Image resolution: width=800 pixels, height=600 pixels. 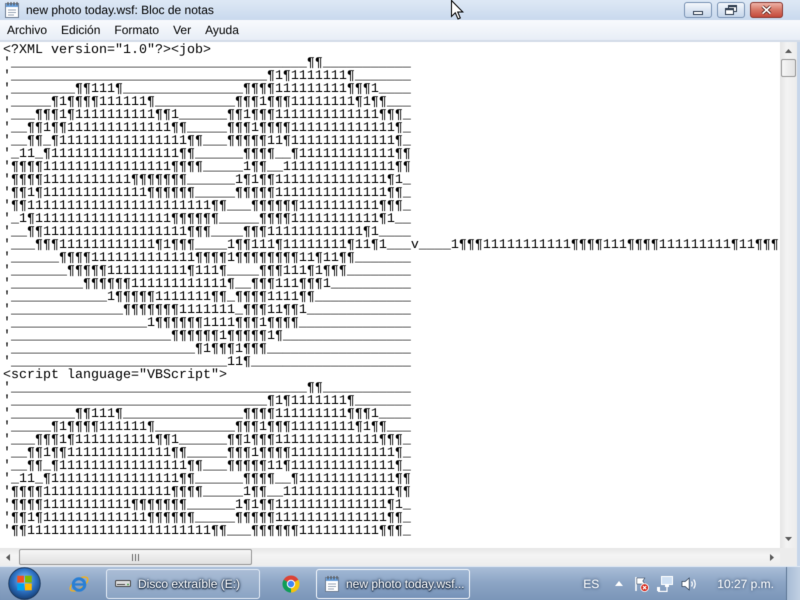 What do you see at coordinates (698, 10) in the screenshot?
I see `minimize-button` at bounding box center [698, 10].